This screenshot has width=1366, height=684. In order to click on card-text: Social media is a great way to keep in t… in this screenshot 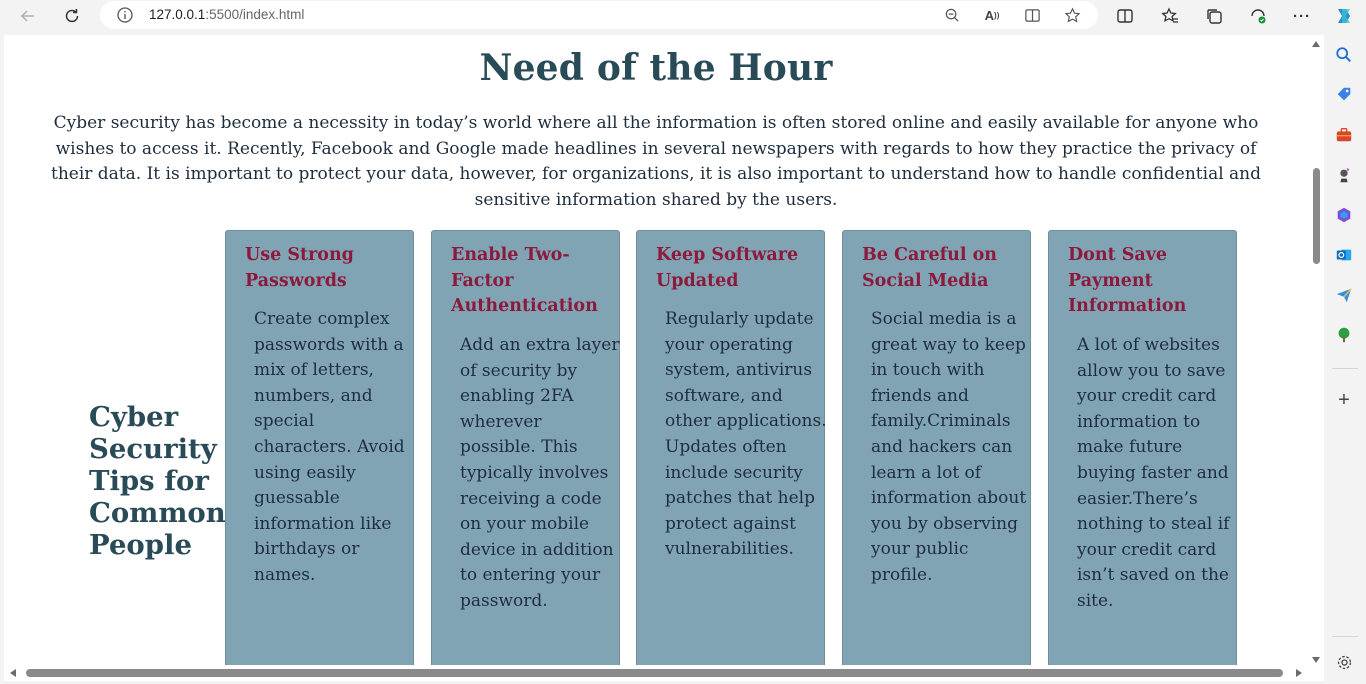, I will do `click(949, 447)`.